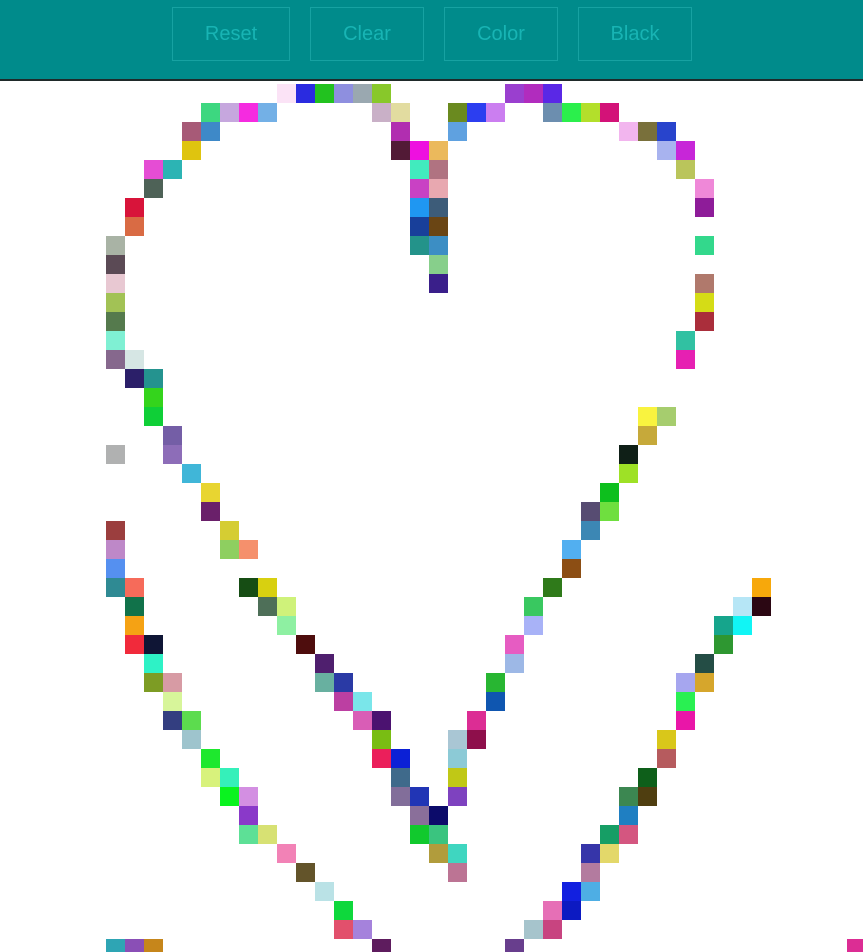 The width and height of the screenshot is (863, 952). I want to click on reset-button: Reset, so click(231, 34).